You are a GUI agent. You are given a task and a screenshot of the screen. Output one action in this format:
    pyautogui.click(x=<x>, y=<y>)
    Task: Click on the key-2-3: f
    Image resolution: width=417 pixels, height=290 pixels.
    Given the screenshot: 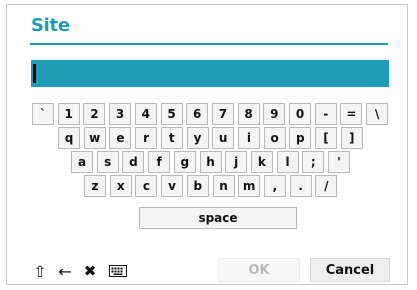 What is the action you would take?
    pyautogui.click(x=159, y=162)
    